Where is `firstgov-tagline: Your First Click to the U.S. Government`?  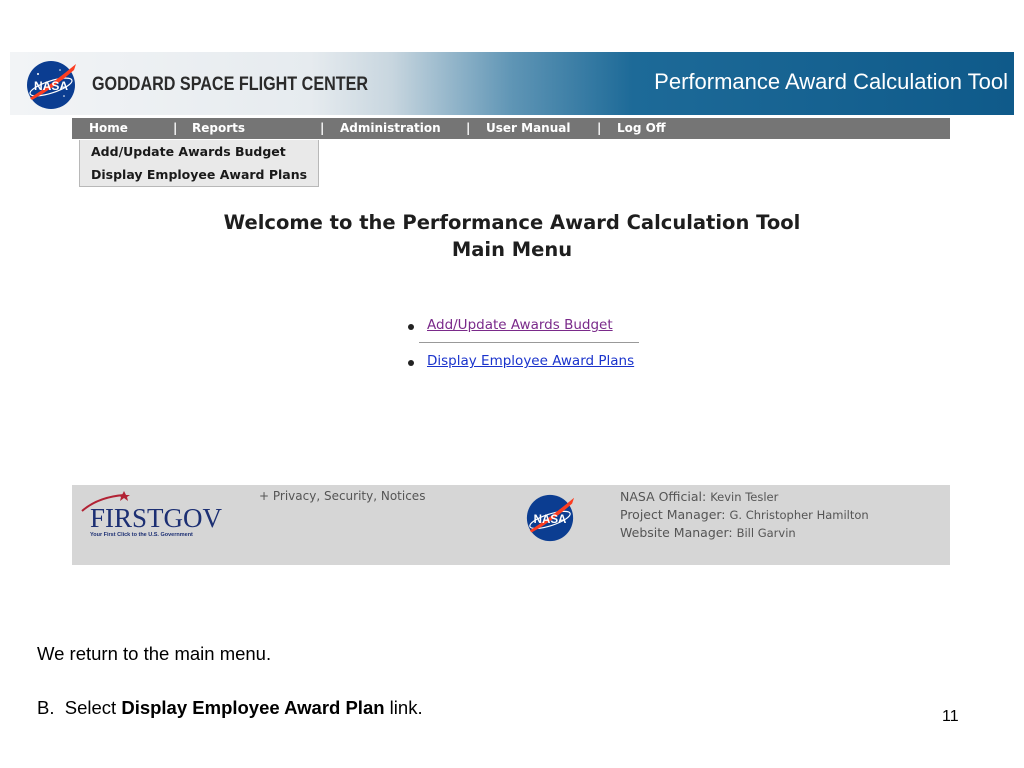
firstgov-tagline: Your First Click to the U.S. Government is located at coordinates (141, 535).